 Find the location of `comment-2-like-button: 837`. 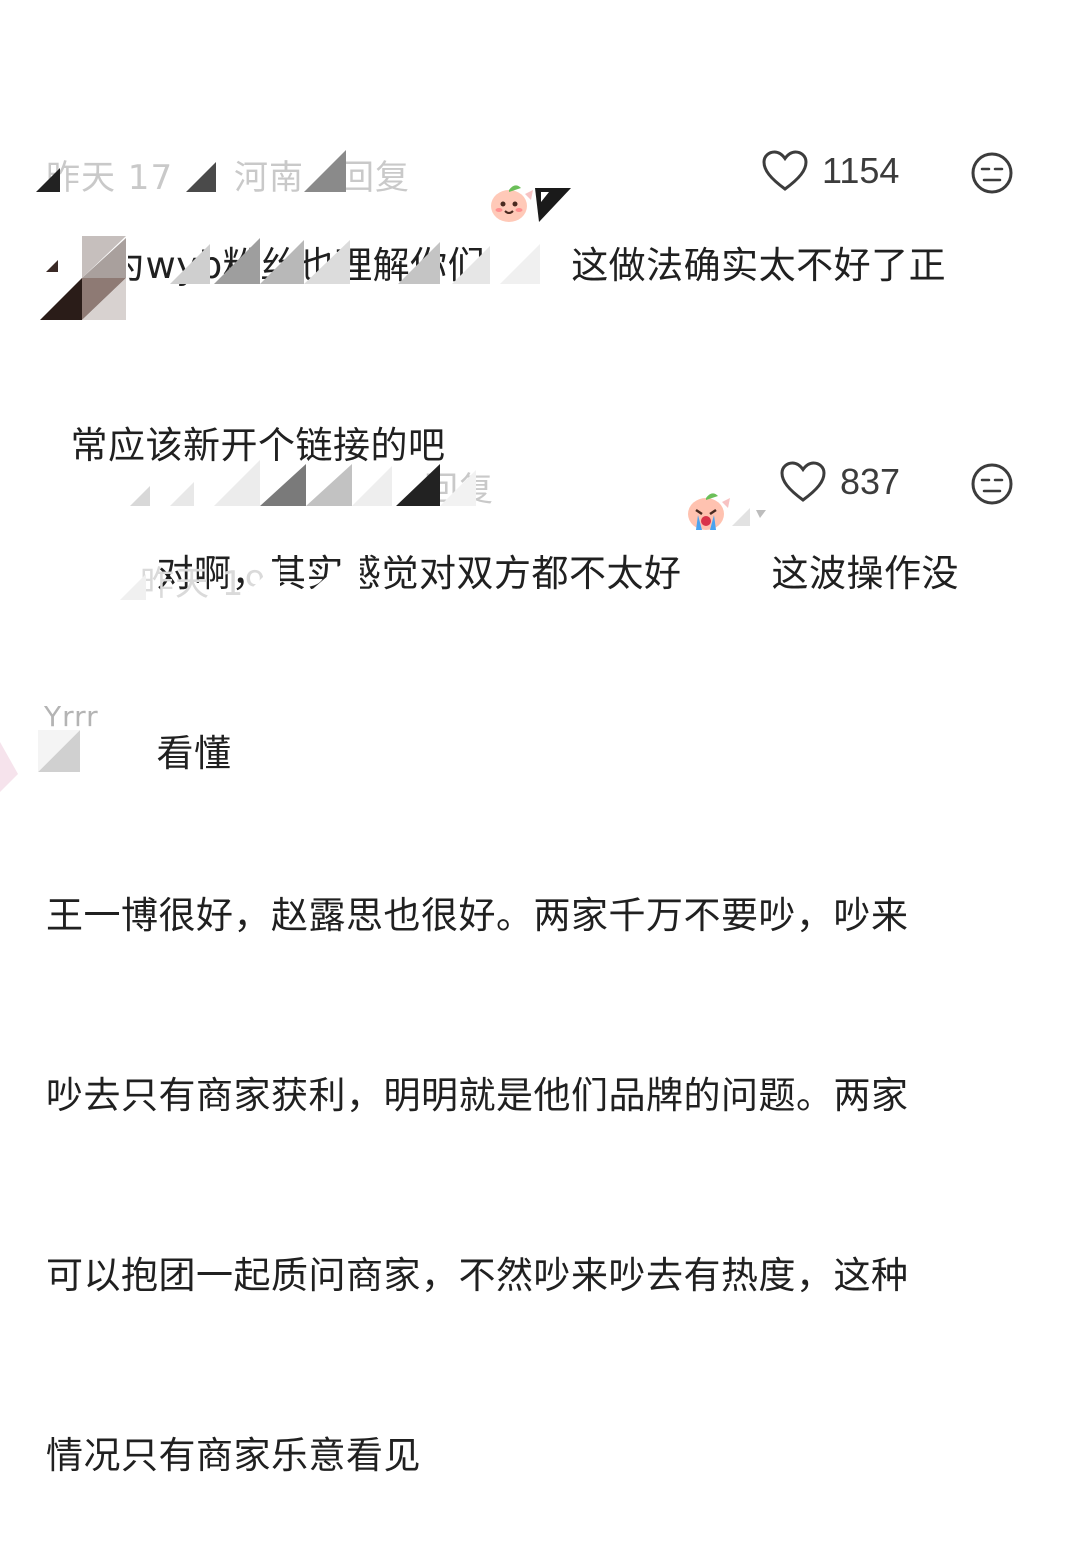

comment-2-like-button: 837 is located at coordinates (840, 482).